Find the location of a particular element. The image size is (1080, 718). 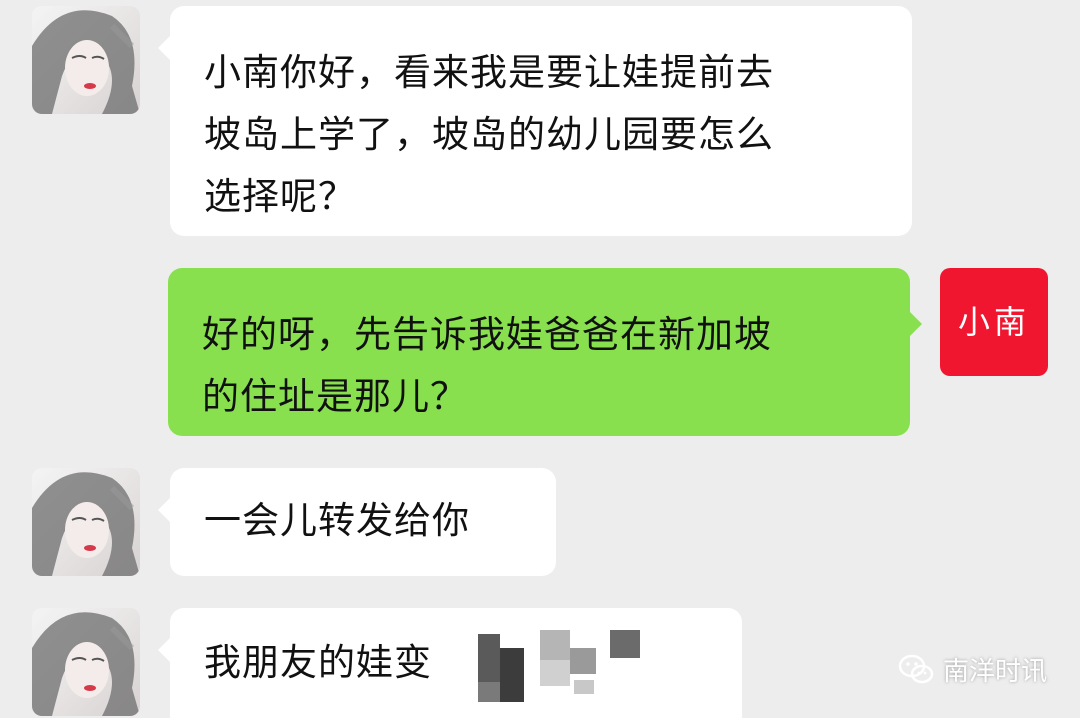

watermark: 南洋时讯 is located at coordinates (972, 669).